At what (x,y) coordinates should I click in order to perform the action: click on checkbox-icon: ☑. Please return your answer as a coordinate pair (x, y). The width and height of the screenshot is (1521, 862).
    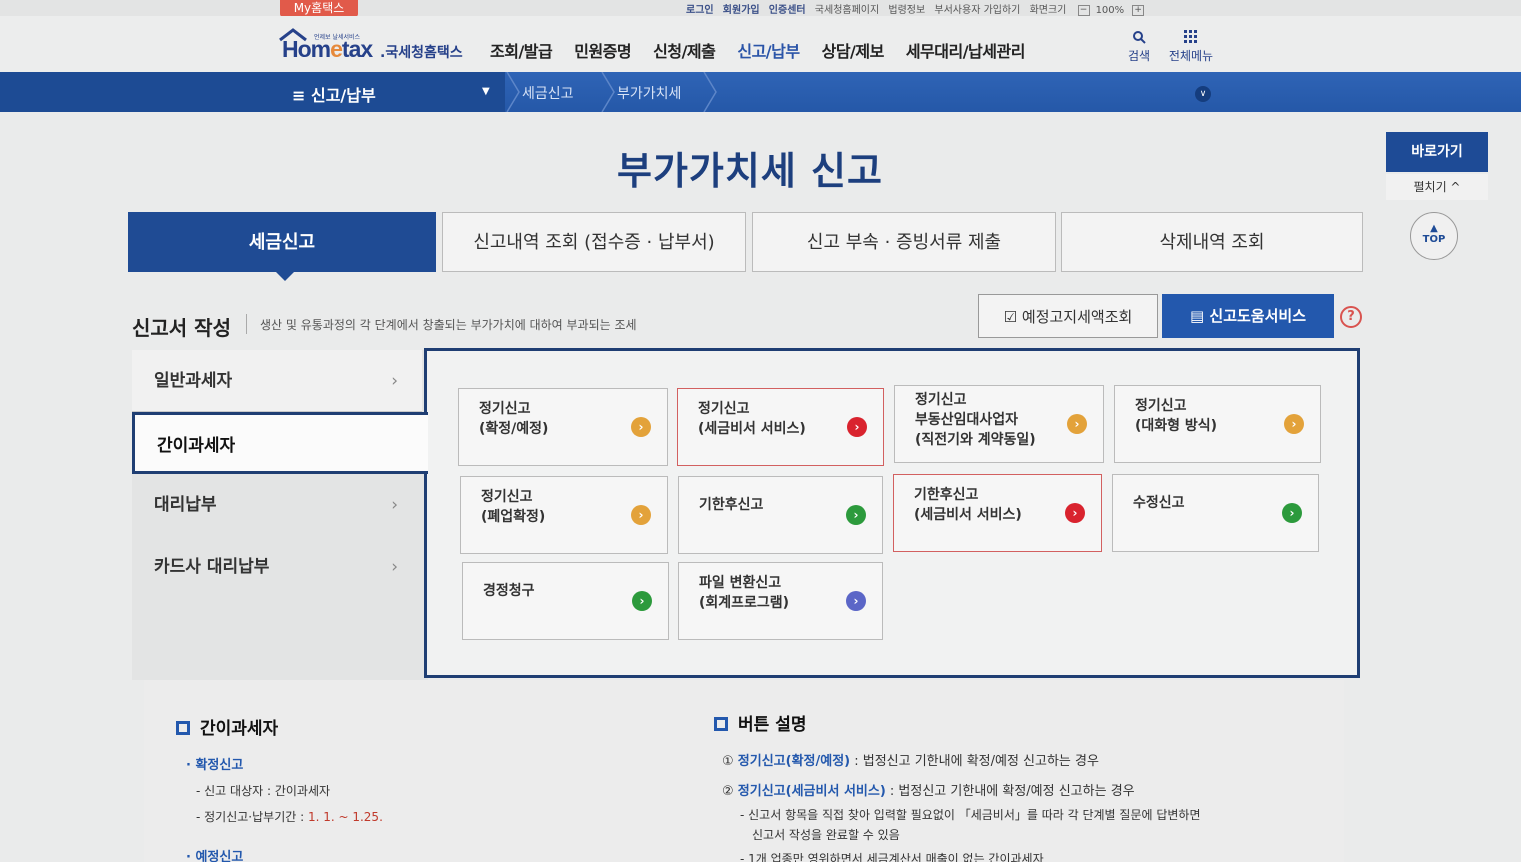
    Looking at the image, I should click on (1010, 317).